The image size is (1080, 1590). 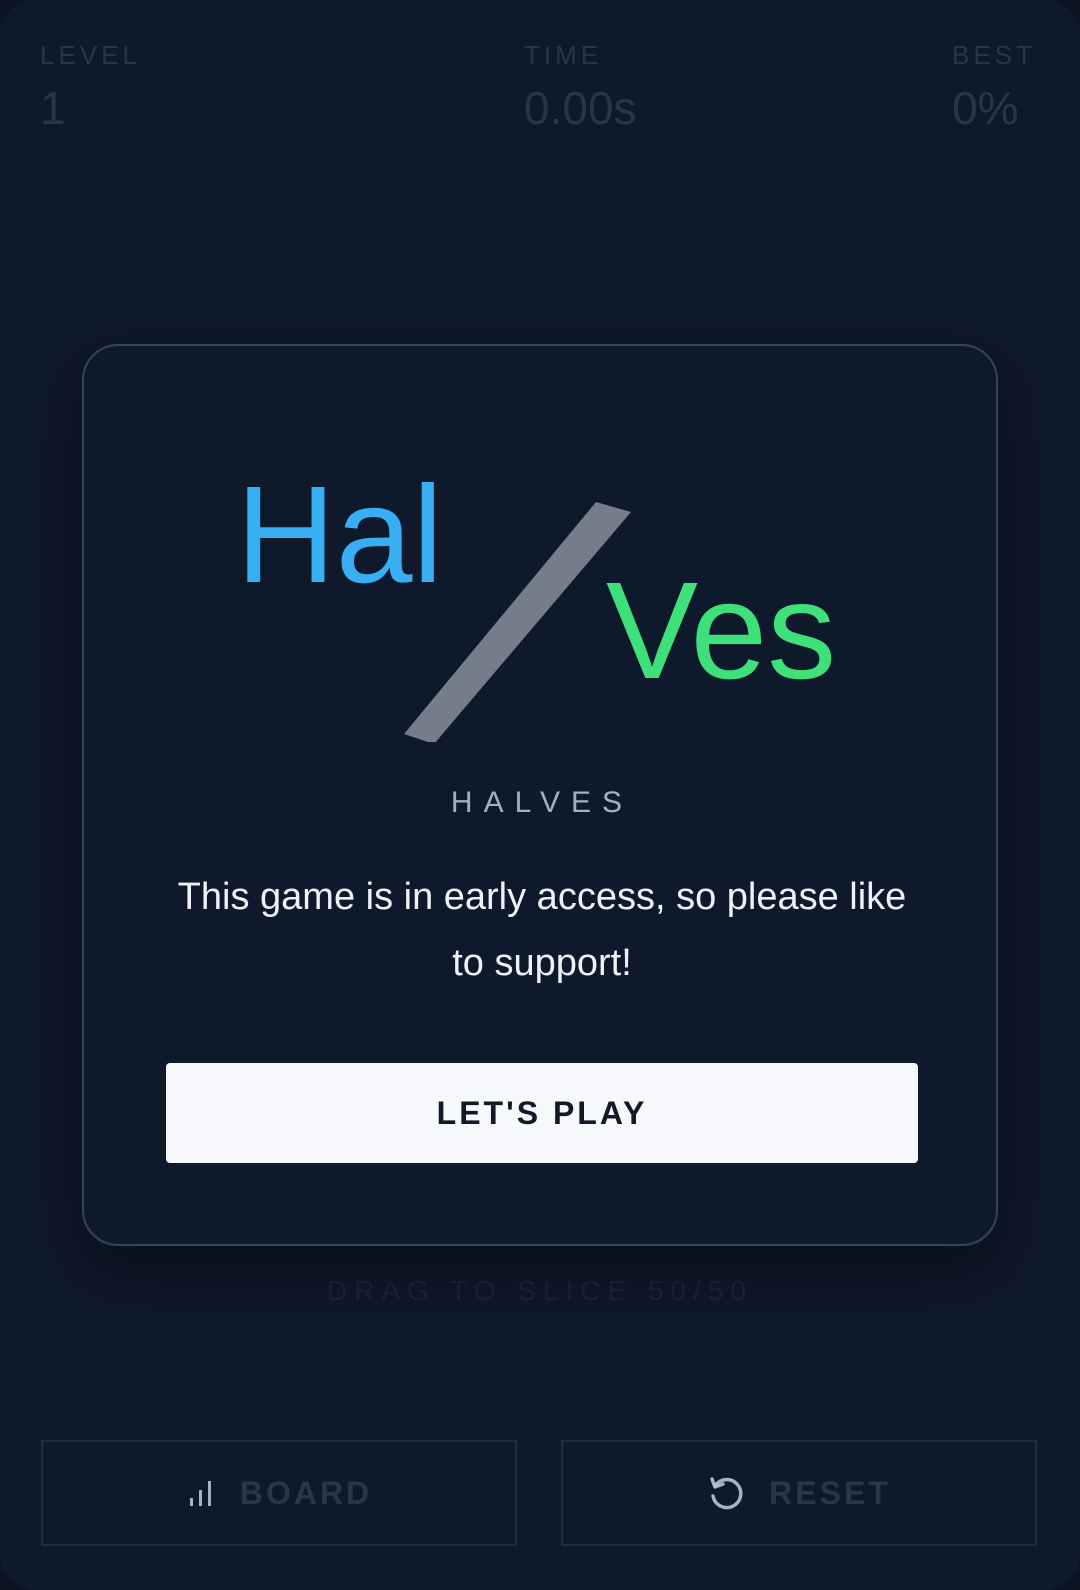 I want to click on board-button: BOARD, so click(x=279, y=1493).